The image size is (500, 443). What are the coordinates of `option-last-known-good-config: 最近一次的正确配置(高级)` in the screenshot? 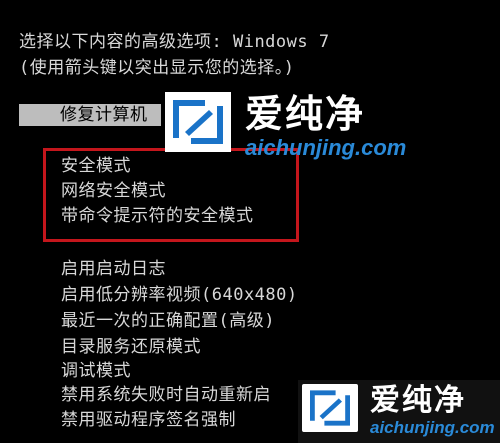 It's located at (168, 321).